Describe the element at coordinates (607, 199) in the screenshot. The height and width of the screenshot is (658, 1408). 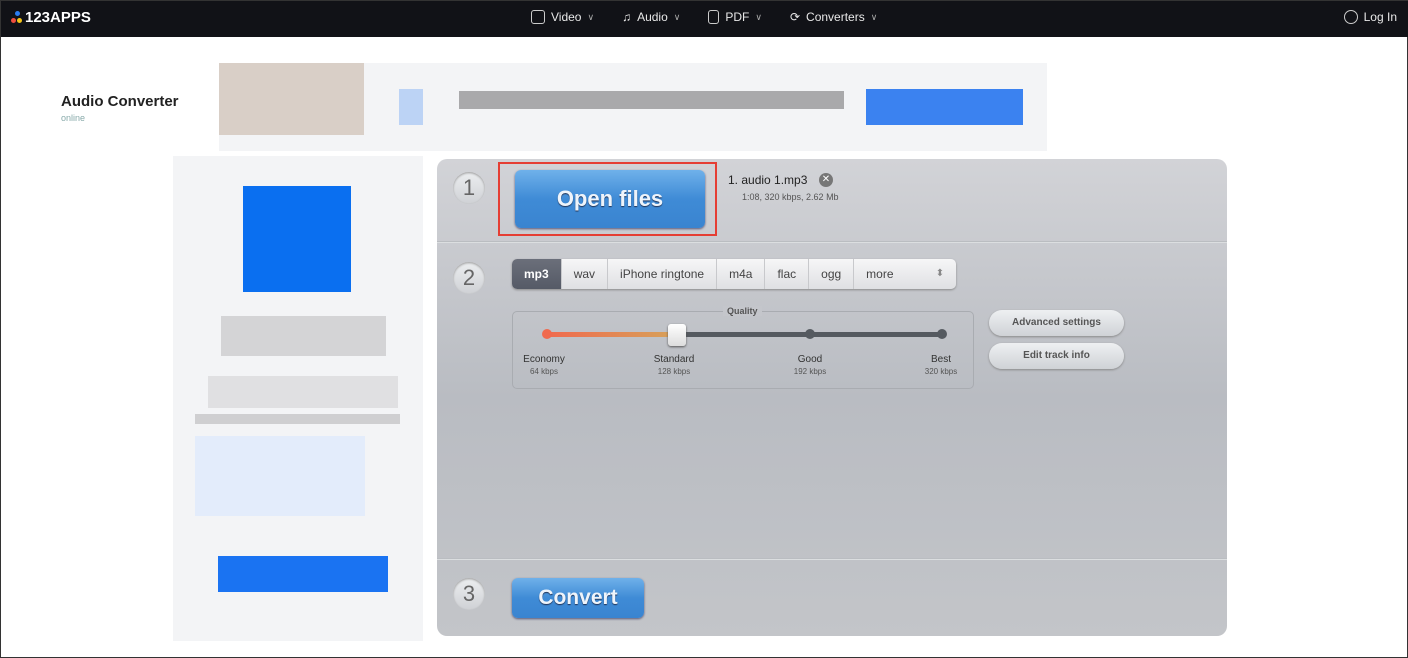
I see `highlight-box` at that location.